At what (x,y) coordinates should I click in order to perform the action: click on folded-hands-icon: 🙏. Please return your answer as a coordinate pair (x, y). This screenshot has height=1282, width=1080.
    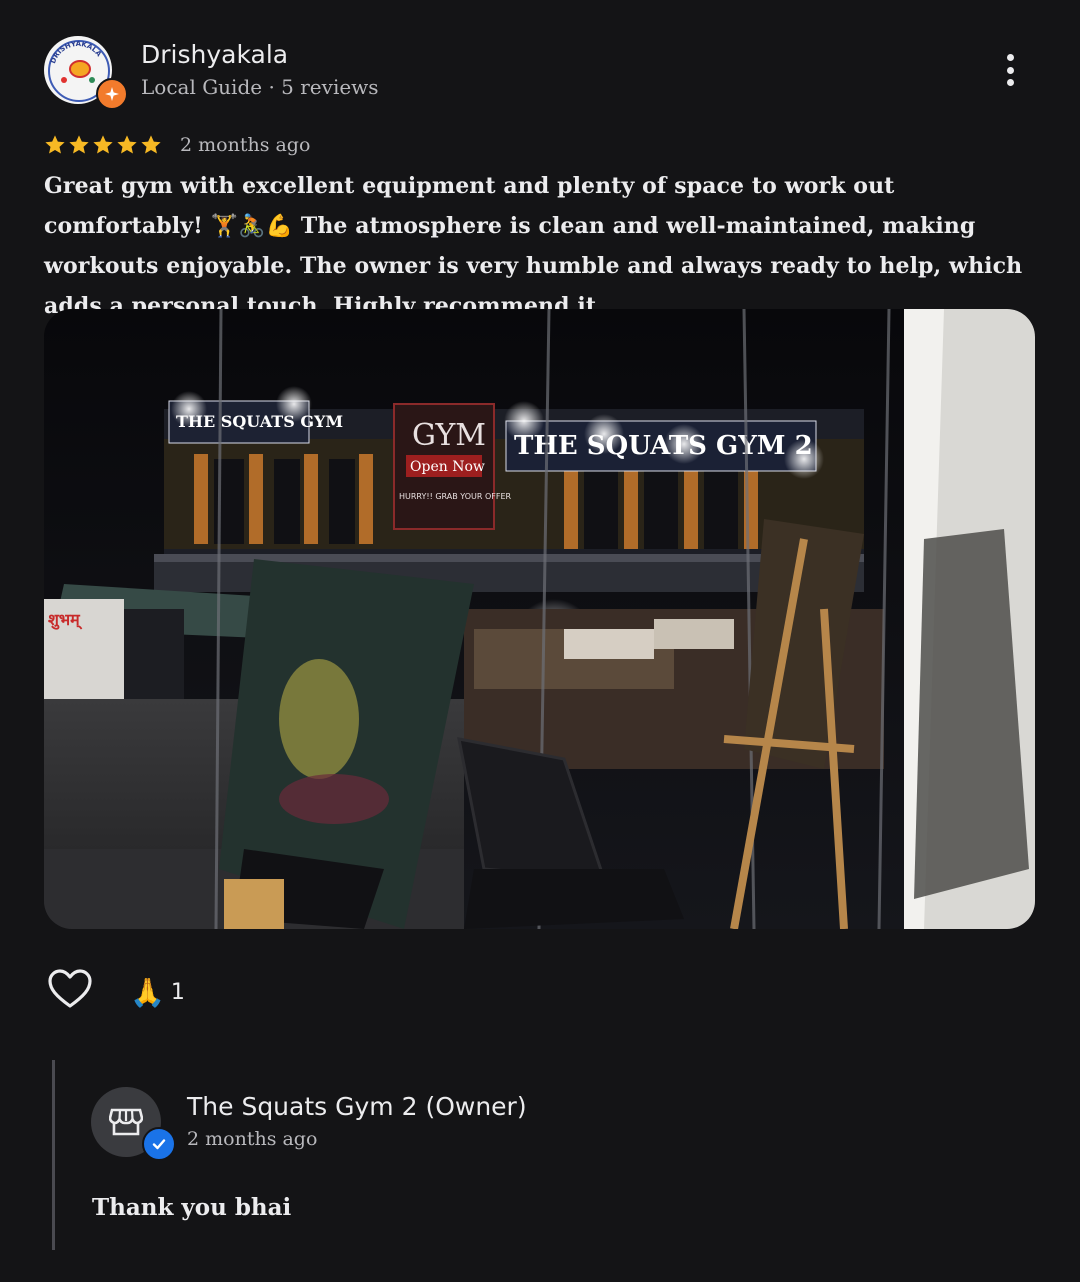
    Looking at the image, I should click on (147, 992).